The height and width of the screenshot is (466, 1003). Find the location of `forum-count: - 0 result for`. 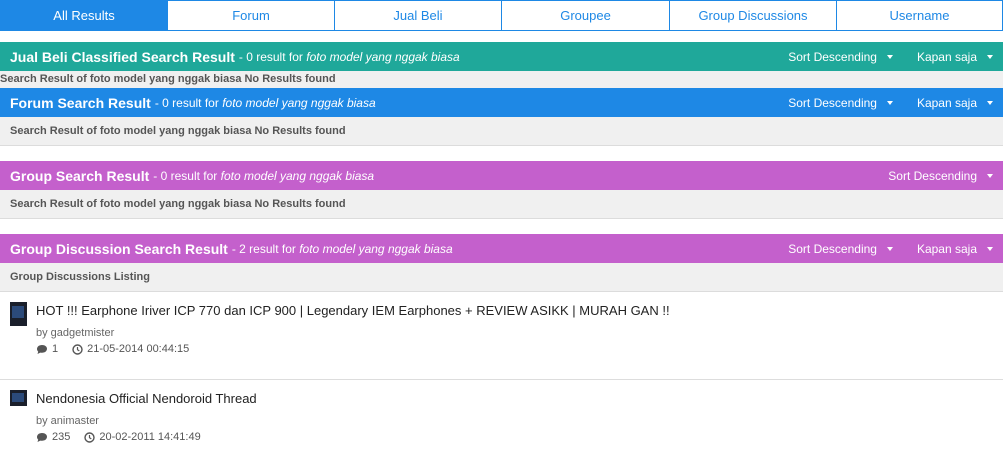

forum-count: - 0 result for is located at coordinates (186, 102).